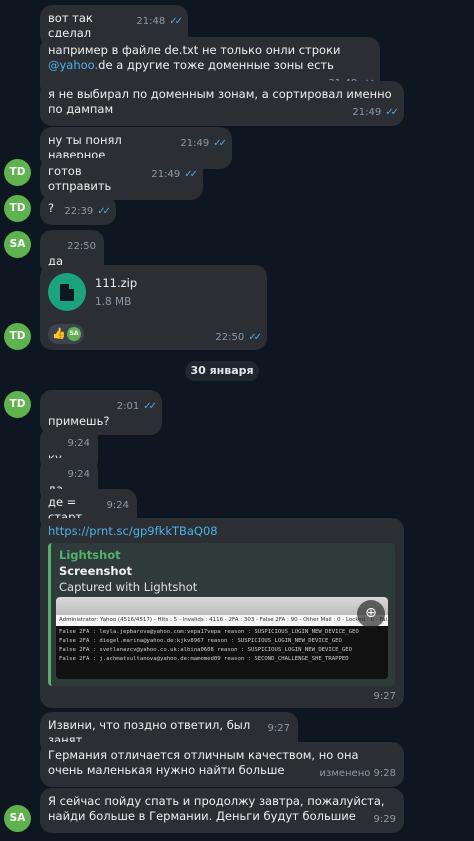 The height and width of the screenshot is (841, 474). What do you see at coordinates (73, 65) in the screenshot?
I see `mention-link: @yahoo.` at bounding box center [73, 65].